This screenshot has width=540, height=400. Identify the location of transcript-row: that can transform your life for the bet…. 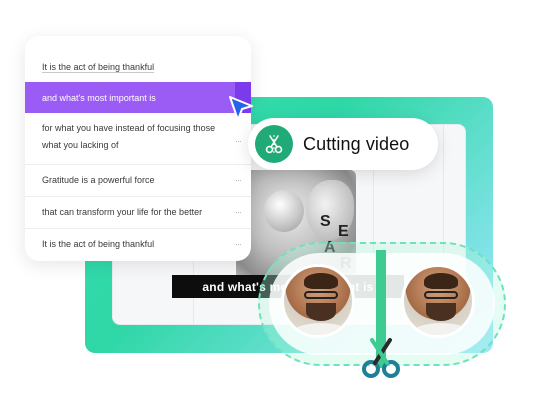
(138, 211).